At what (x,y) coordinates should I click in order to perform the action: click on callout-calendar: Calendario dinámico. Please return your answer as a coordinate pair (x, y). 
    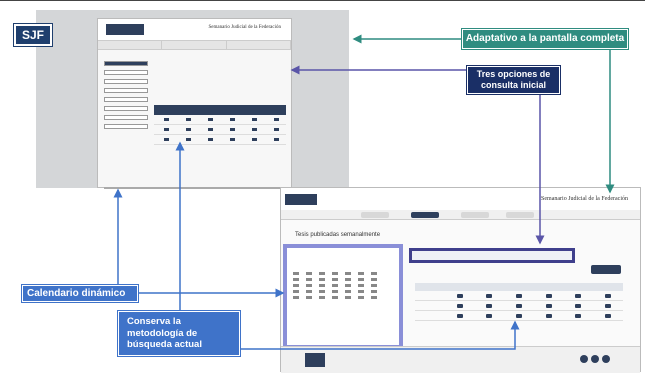
    Looking at the image, I should click on (80, 293).